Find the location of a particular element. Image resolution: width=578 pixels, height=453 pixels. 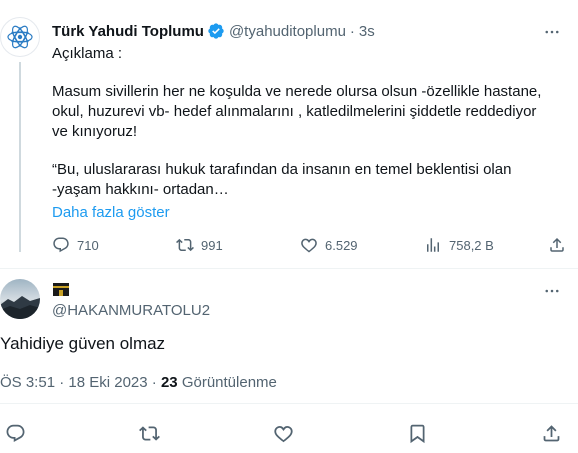

tweet-actions: 710 991 6.529 758,2 B is located at coordinates (309, 246).